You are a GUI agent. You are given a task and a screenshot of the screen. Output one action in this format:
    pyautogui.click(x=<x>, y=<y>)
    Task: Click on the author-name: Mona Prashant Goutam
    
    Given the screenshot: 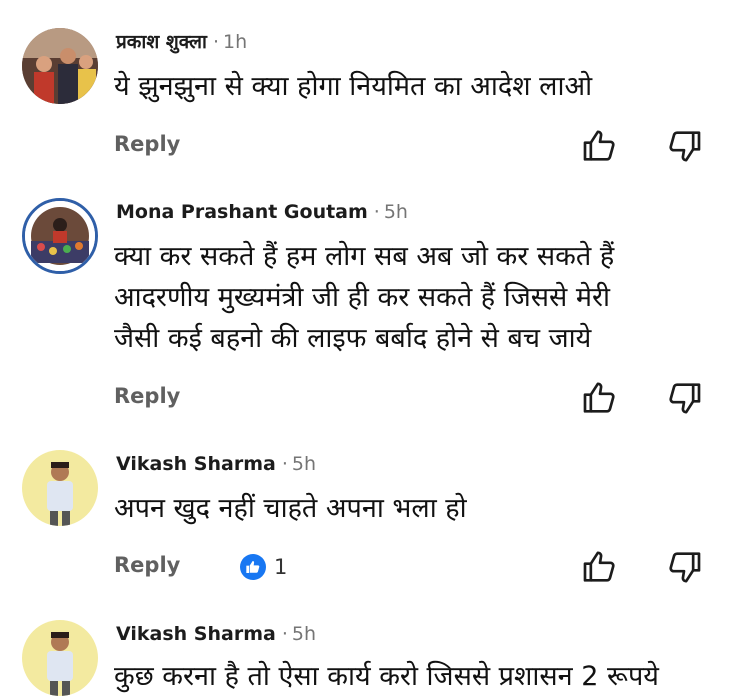 What is the action you would take?
    pyautogui.click(x=242, y=212)
    